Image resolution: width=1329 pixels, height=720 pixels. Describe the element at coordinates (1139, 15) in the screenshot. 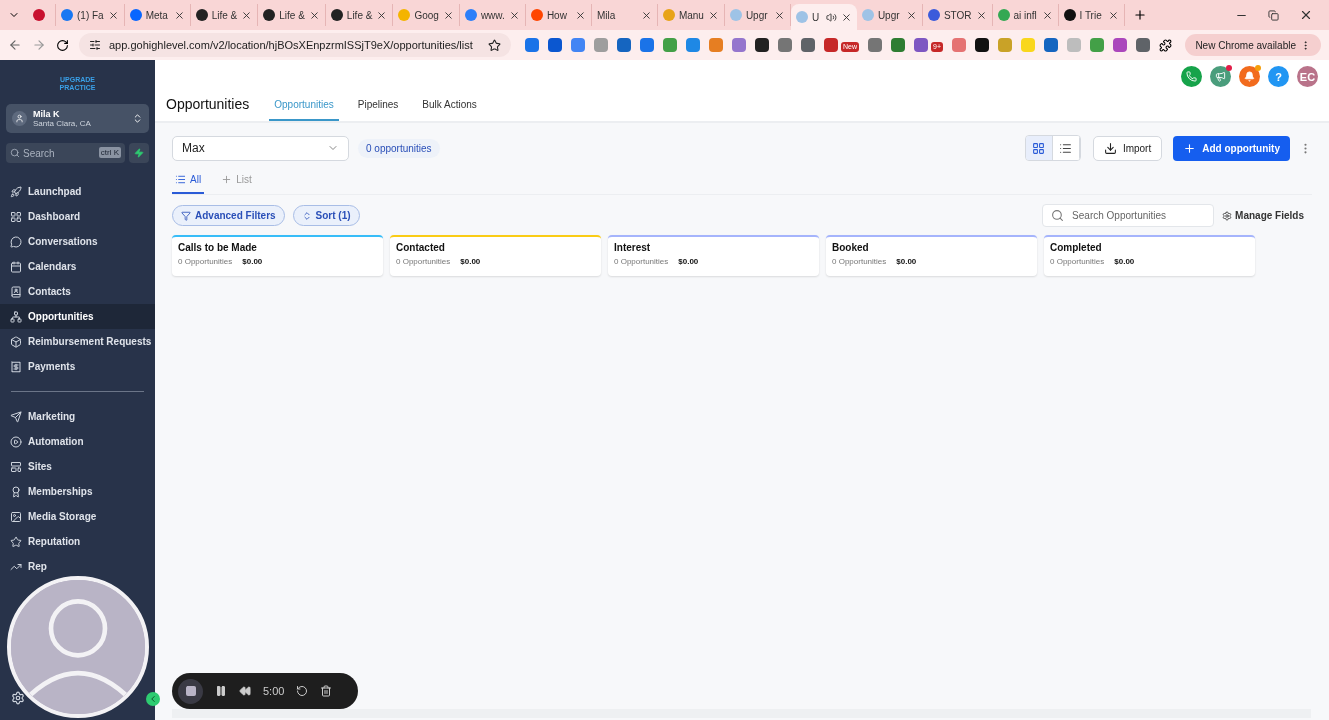

I see `new-tab-icon` at that location.